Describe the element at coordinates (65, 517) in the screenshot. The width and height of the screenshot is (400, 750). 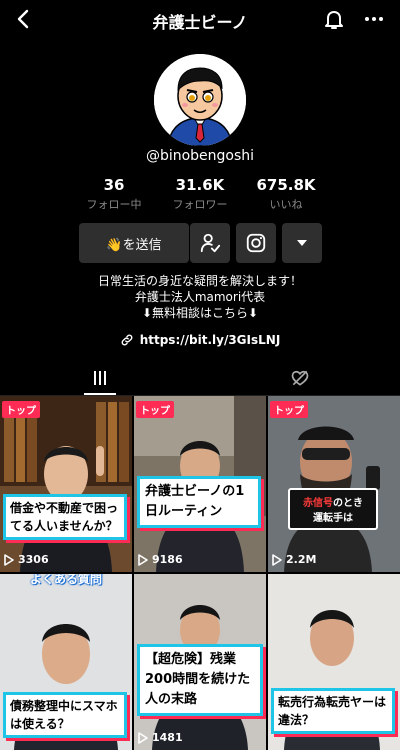
I see `video-caption: 借金や不動産で困ってる人いませんか？` at that location.